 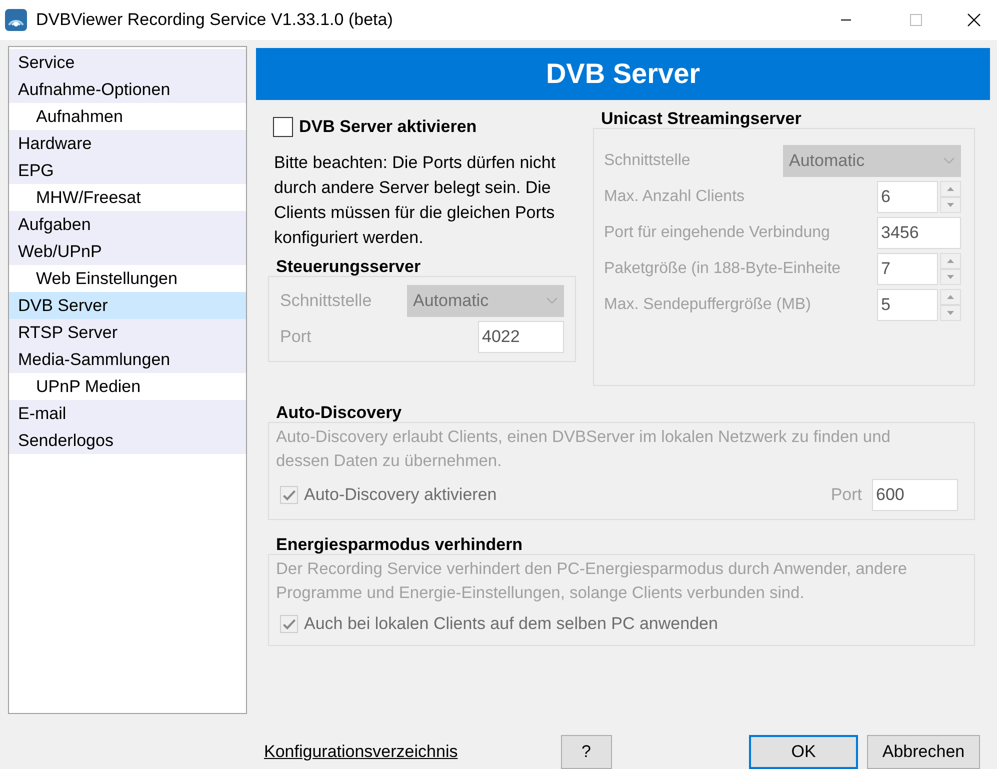 I want to click on group-title: Unicast Streamingserver, so click(x=701, y=119).